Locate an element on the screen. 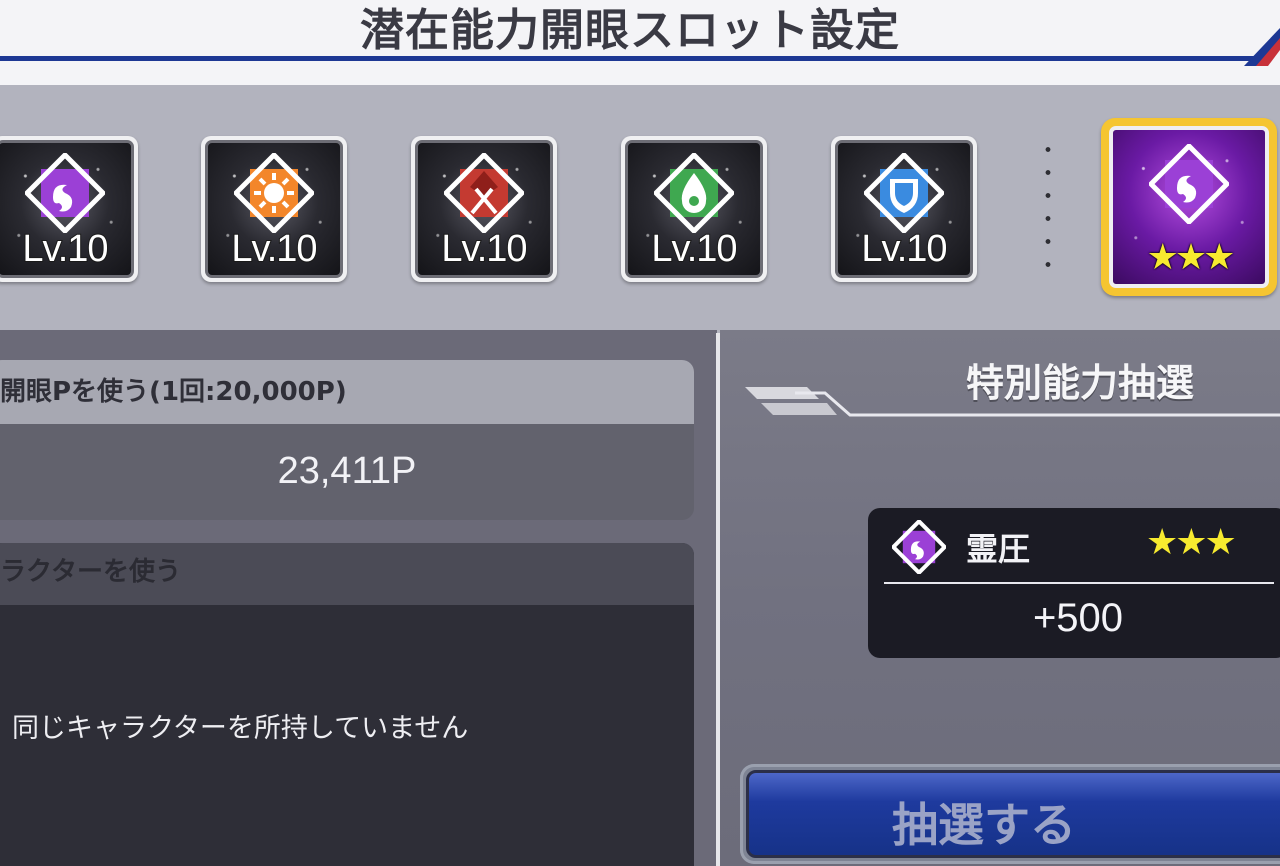 The width and height of the screenshot is (1280, 866). crossed-swords-gem-icon is located at coordinates (484, 193).